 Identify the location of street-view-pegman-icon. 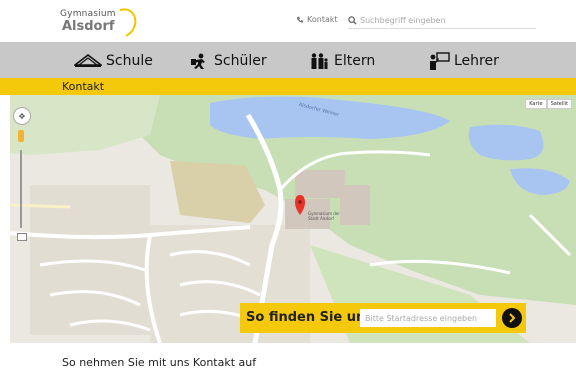
(21, 136).